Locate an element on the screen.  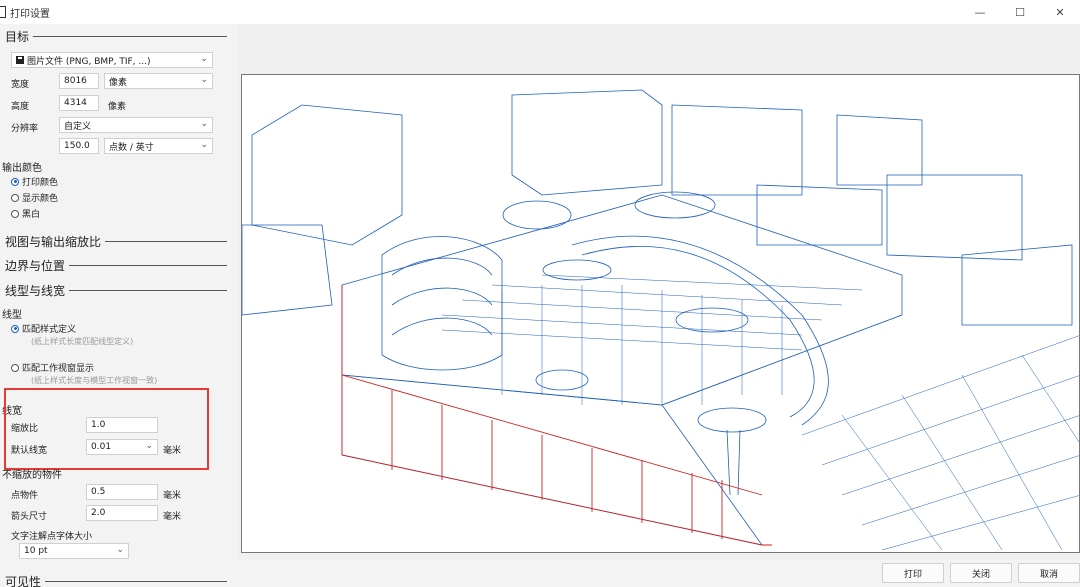
arrow-unit: 毫米 is located at coordinates (172, 517).